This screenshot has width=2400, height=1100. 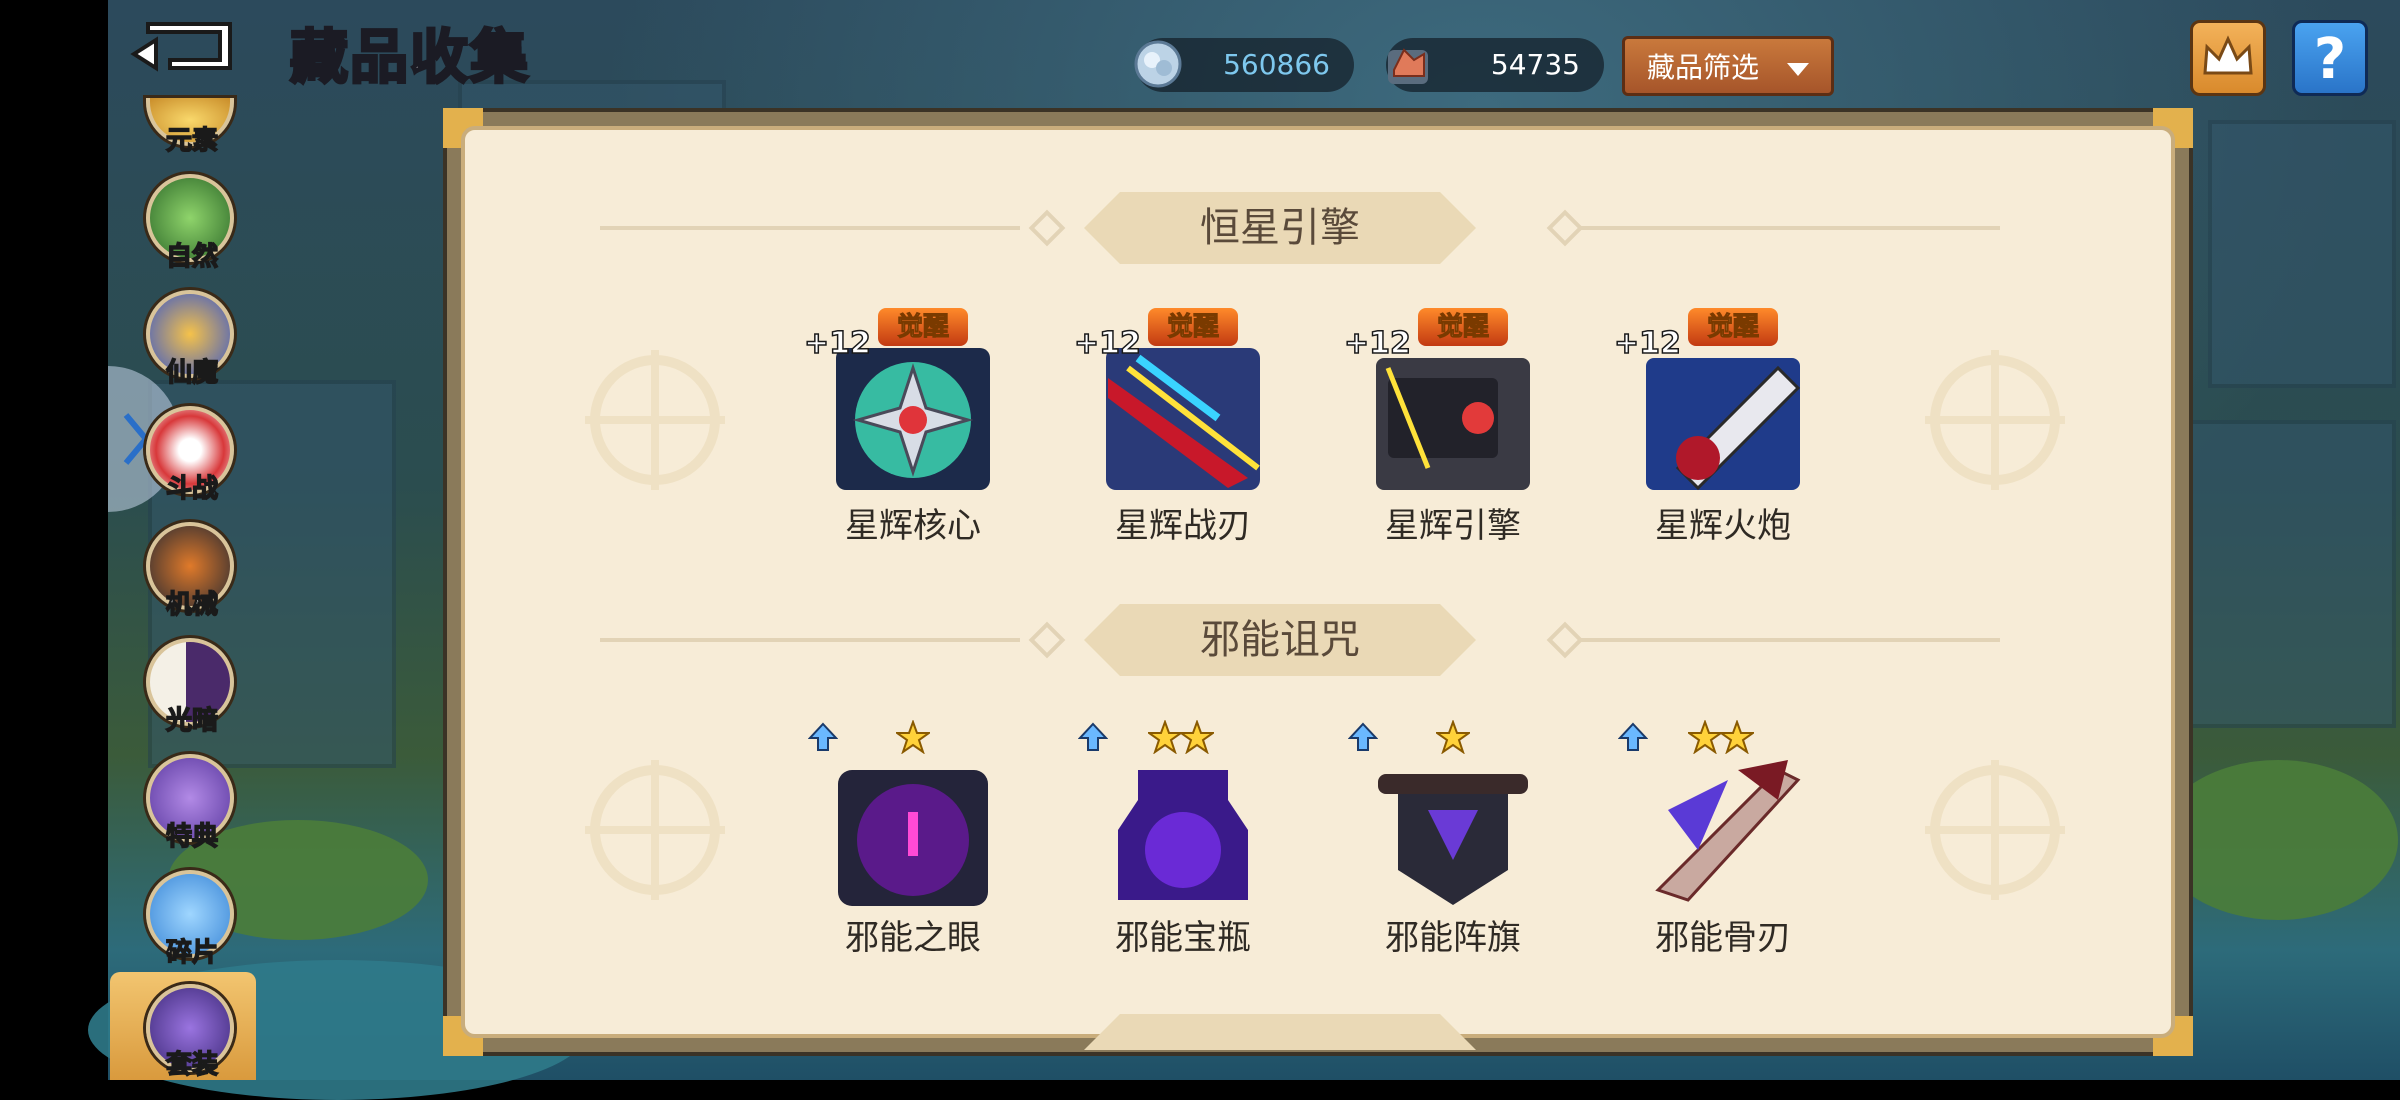 I want to click on section-header-stellar-engine: 恒星引擎, so click(x=1280, y=228).